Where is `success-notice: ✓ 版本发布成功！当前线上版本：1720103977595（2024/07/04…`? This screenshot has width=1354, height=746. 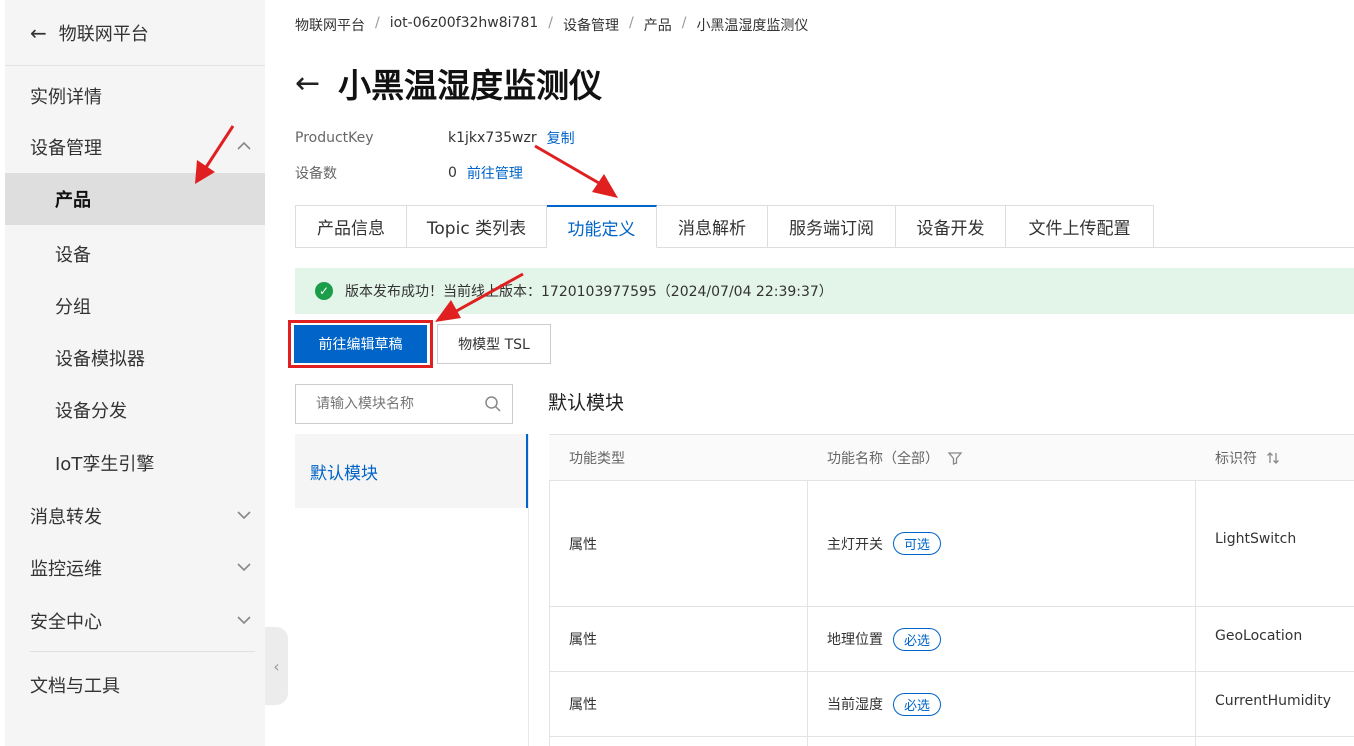 success-notice: ✓ 版本发布成功！当前线上版本：1720103977595（2024/07/04… is located at coordinates (824, 291).